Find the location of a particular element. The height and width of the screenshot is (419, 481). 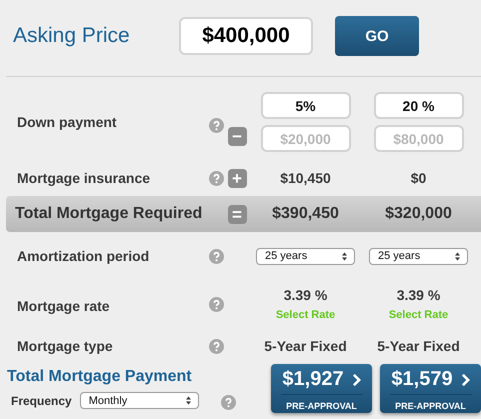

operator-sign: + is located at coordinates (237, 178).